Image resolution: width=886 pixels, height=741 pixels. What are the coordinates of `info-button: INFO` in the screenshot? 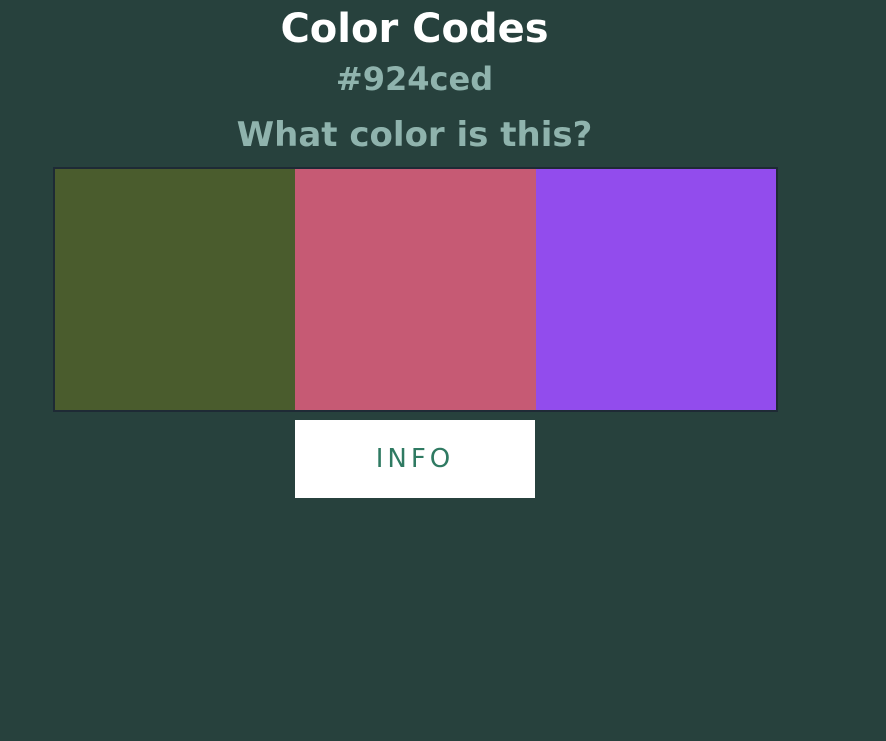 It's located at (415, 459).